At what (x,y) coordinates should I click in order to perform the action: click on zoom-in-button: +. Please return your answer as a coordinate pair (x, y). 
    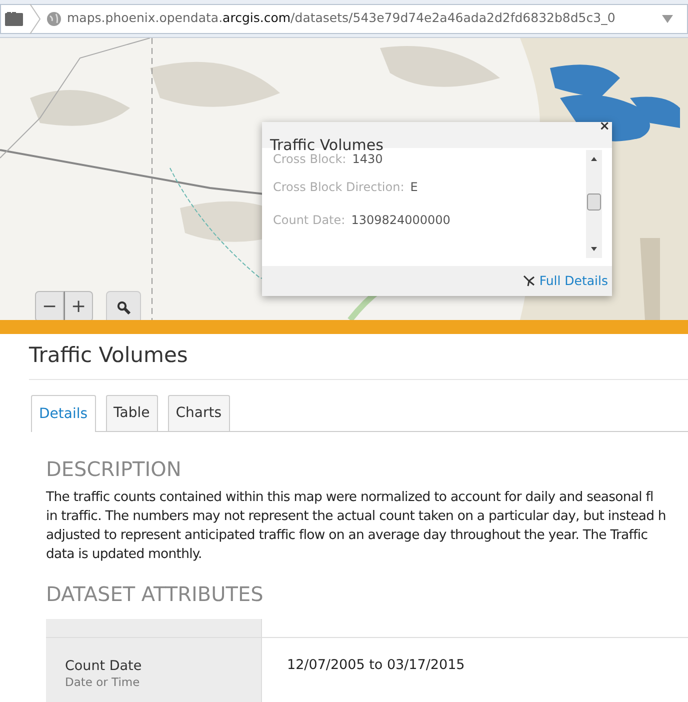
    Looking at the image, I should click on (78, 305).